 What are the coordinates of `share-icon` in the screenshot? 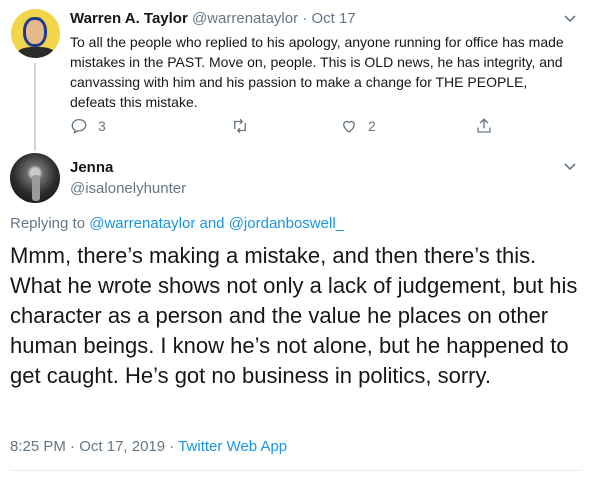 It's located at (484, 125).